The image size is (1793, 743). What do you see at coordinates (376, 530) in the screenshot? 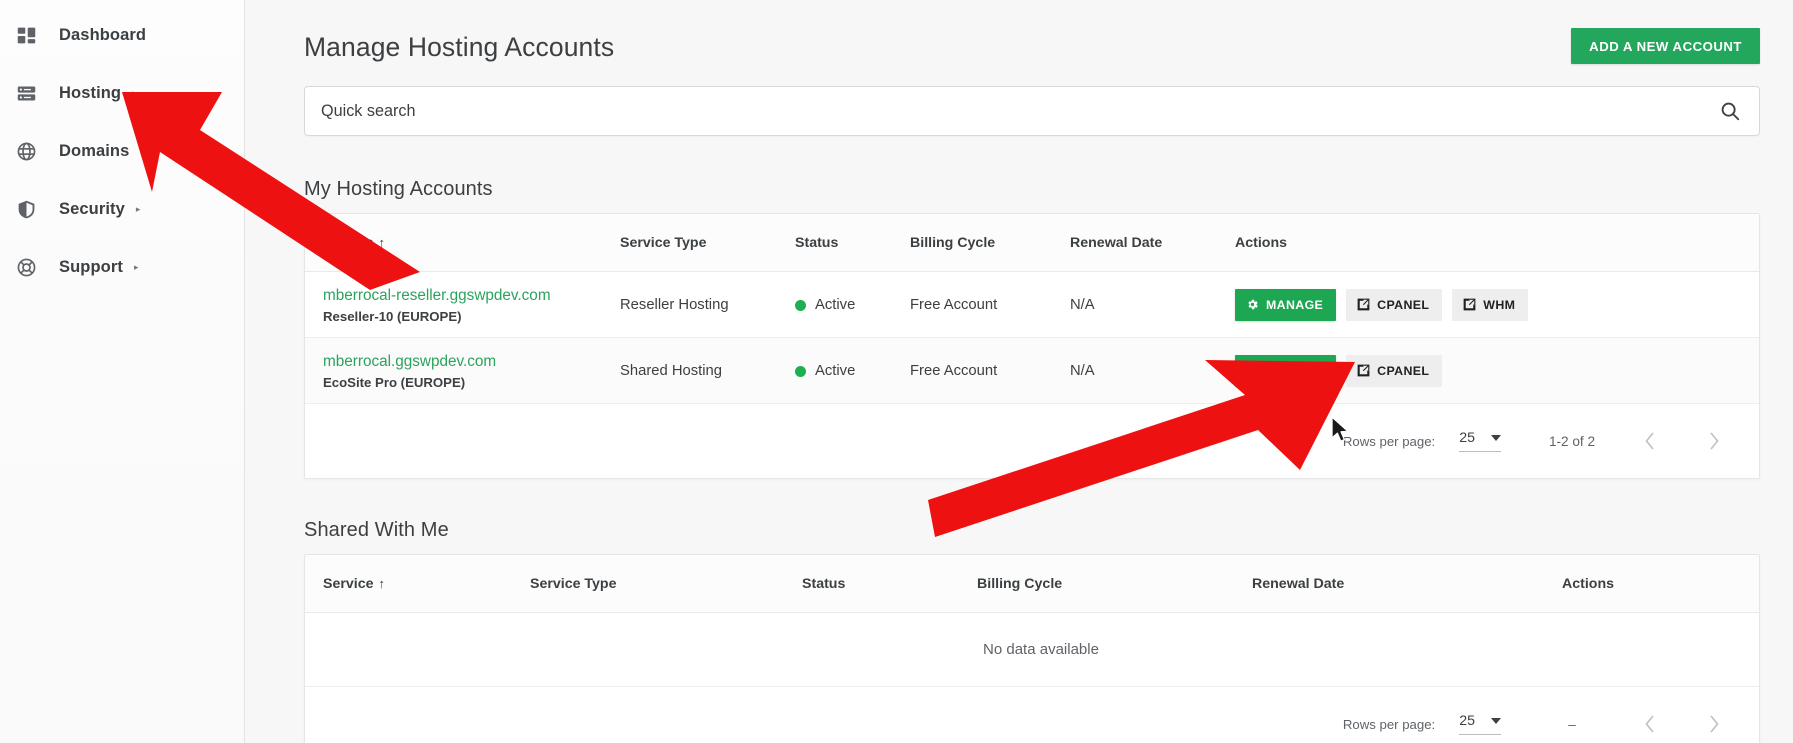
I see `shared-with-me-title: Shared With Me` at bounding box center [376, 530].